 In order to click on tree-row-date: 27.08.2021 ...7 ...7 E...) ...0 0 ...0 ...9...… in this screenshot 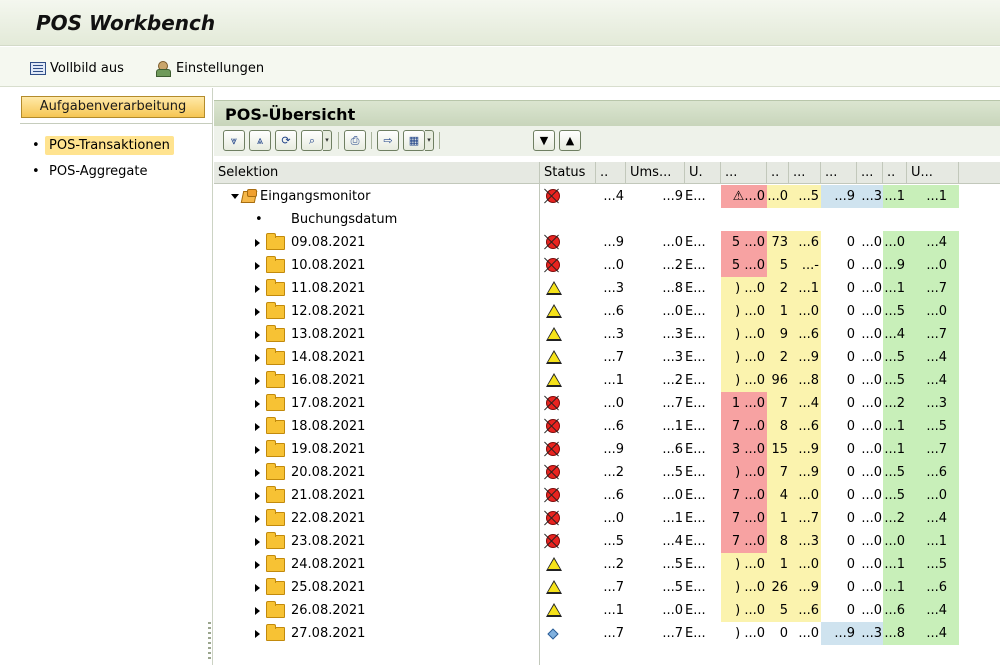, I will do `click(607, 633)`.